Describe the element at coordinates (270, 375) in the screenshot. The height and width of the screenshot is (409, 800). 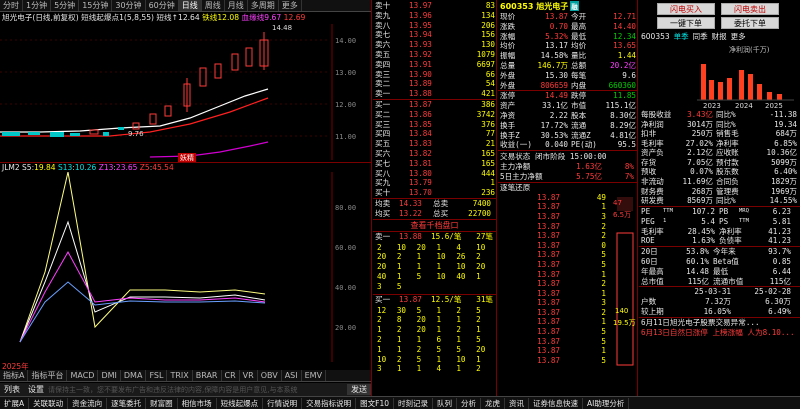
I see `indicator-tab: OBV` at that location.